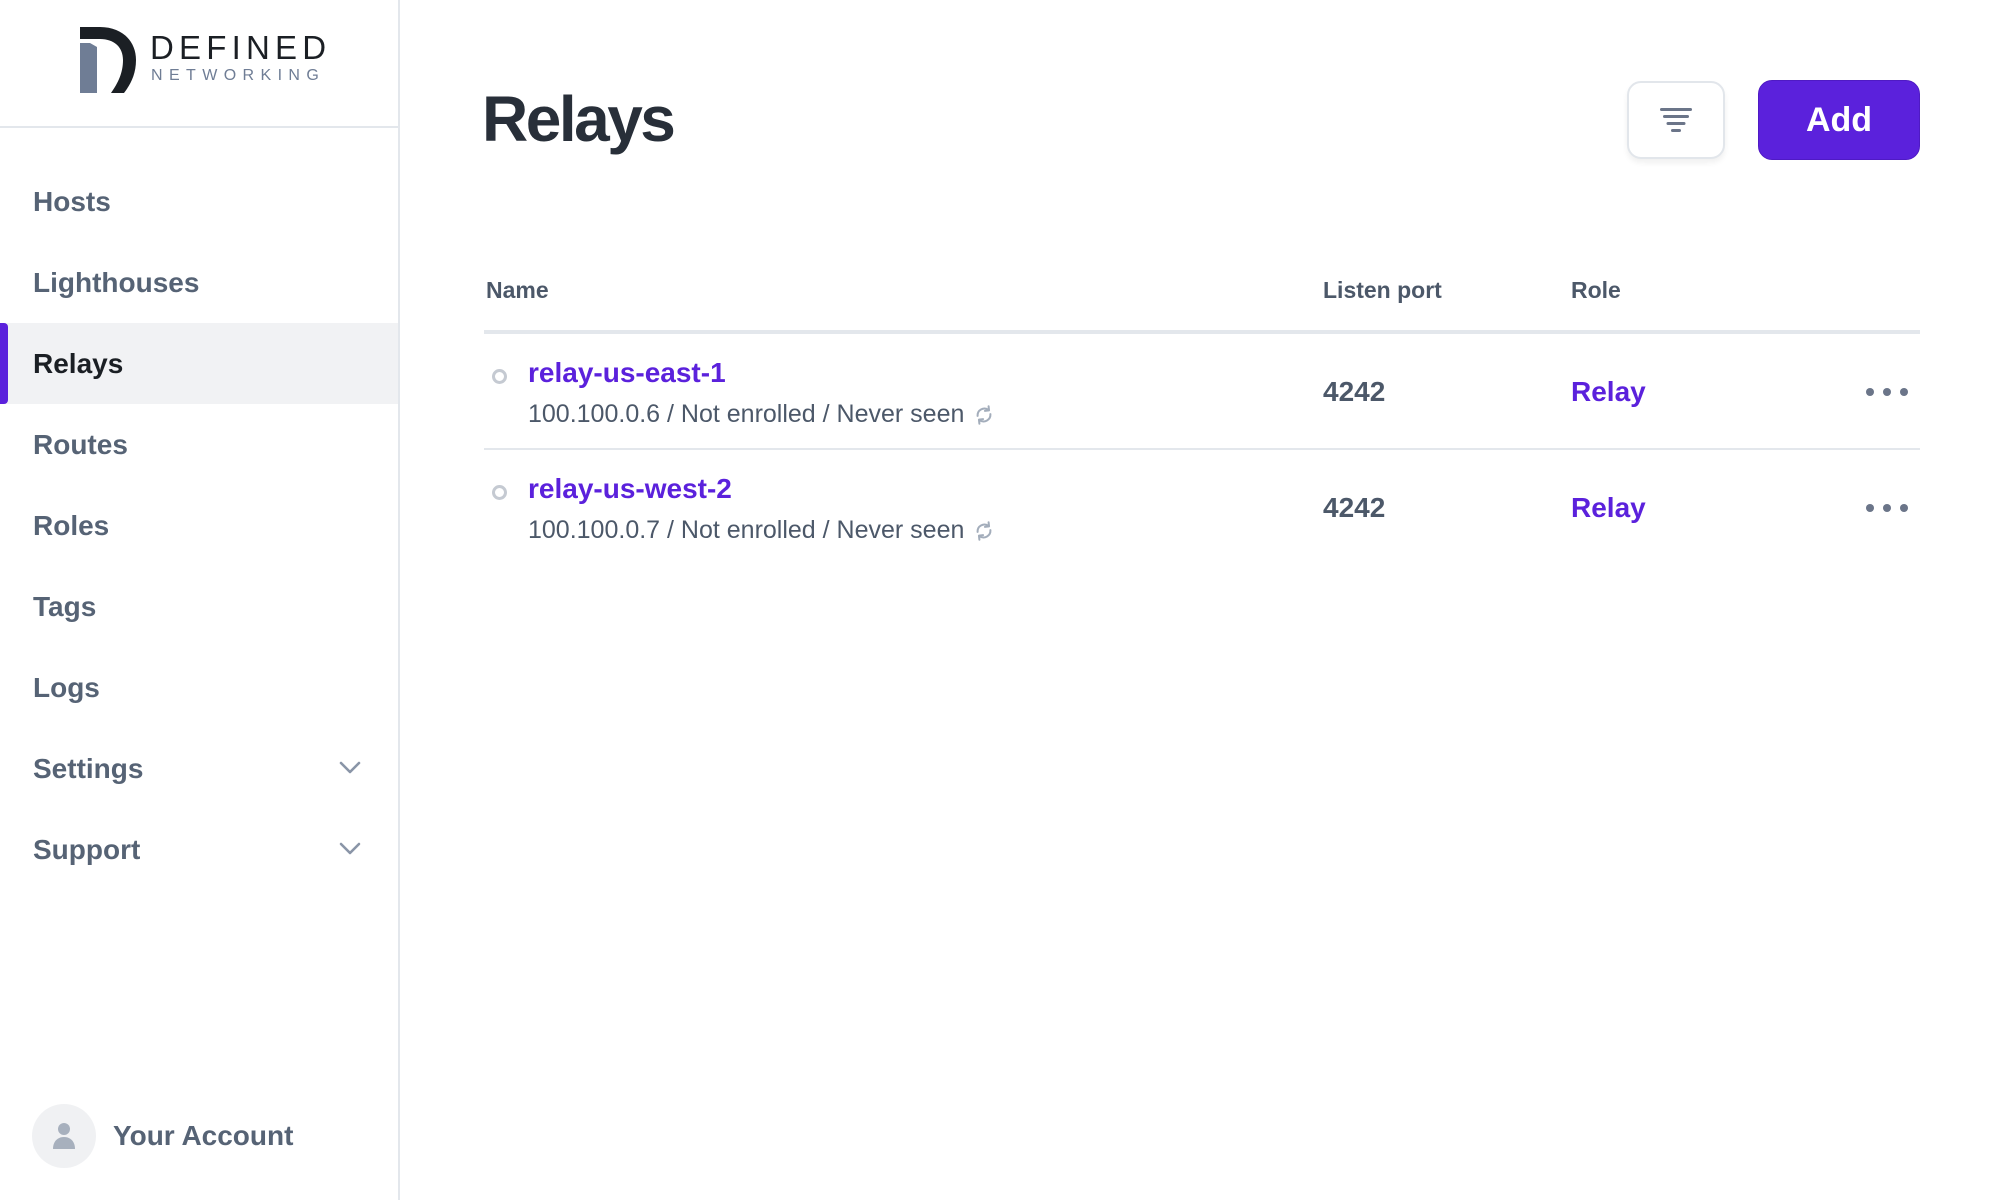 This screenshot has width=2000, height=1200. I want to click on sidebar-item-label: Roles, so click(71, 525).